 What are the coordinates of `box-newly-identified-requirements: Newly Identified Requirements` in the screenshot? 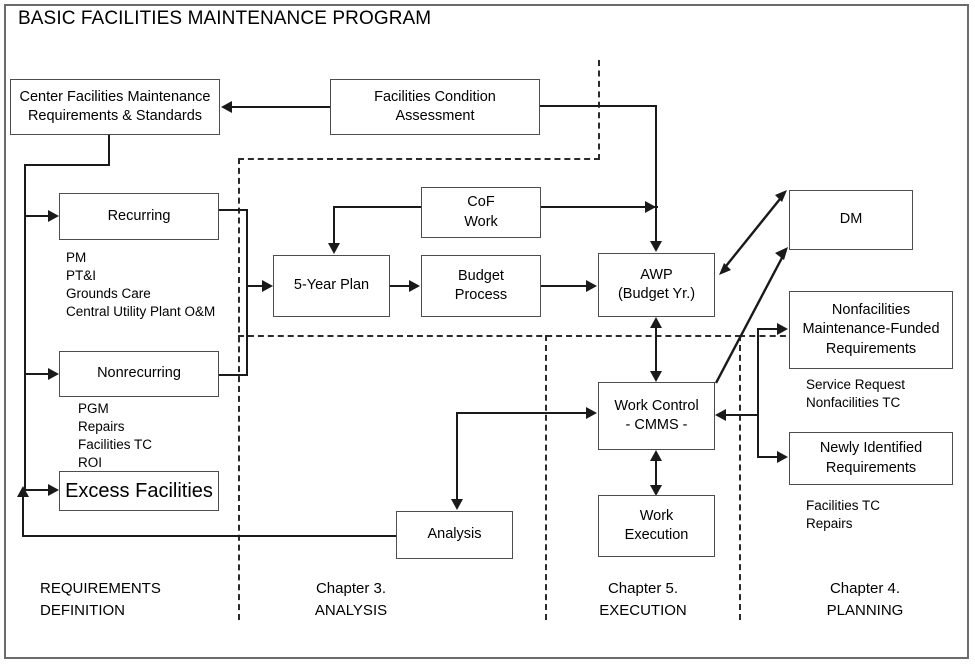 It's located at (871, 458).